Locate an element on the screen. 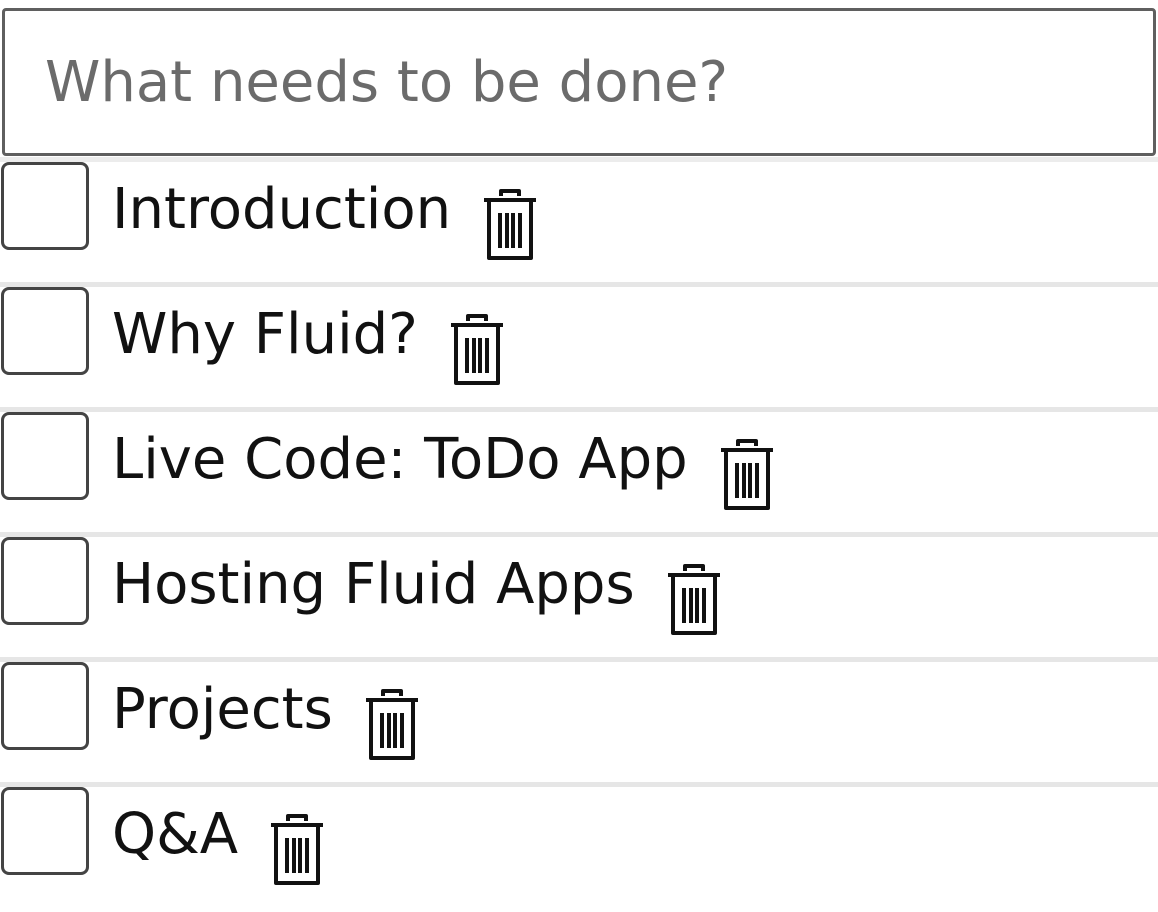 The height and width of the screenshot is (912, 1158). todo-row: Hosting Fluid Apps is located at coordinates (417, 592).